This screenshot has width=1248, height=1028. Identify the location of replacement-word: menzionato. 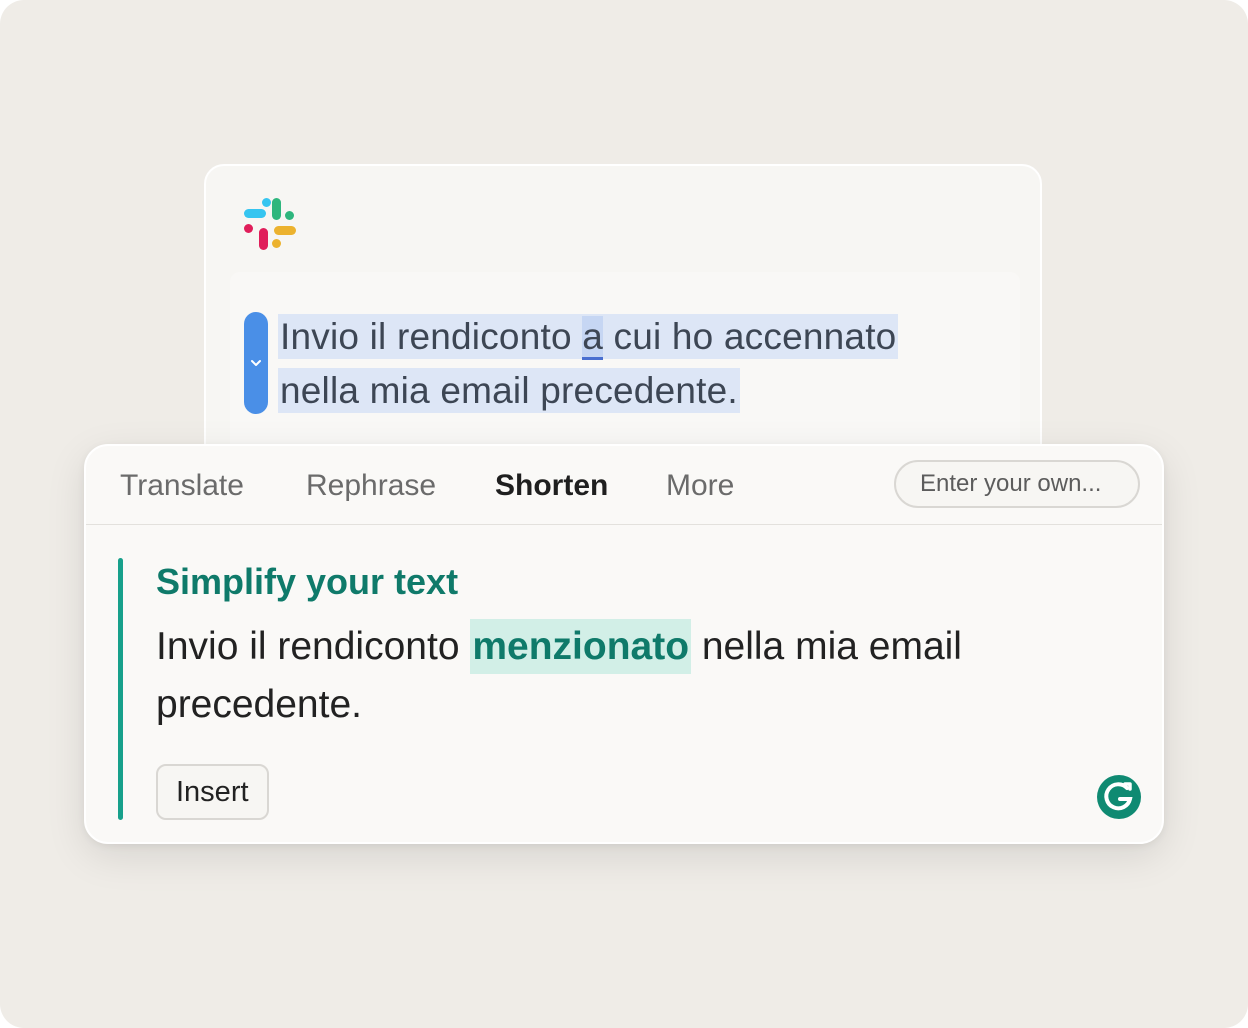
(581, 646).